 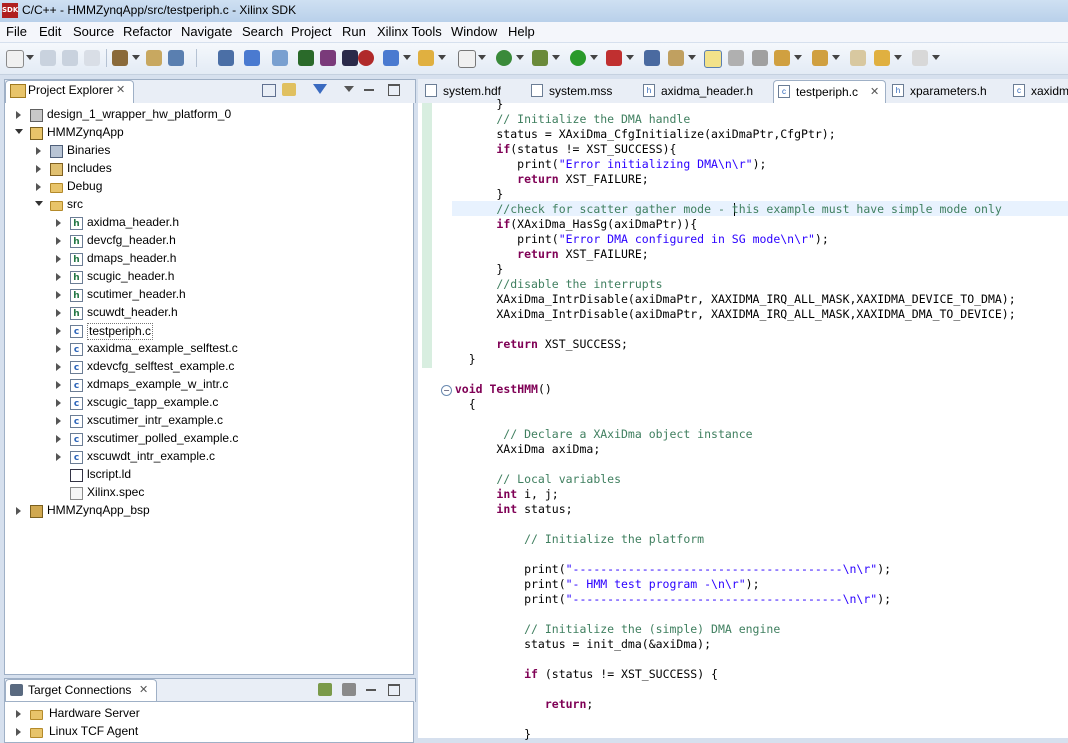 What do you see at coordinates (84, 188) in the screenshot?
I see `tree-item: Debug` at bounding box center [84, 188].